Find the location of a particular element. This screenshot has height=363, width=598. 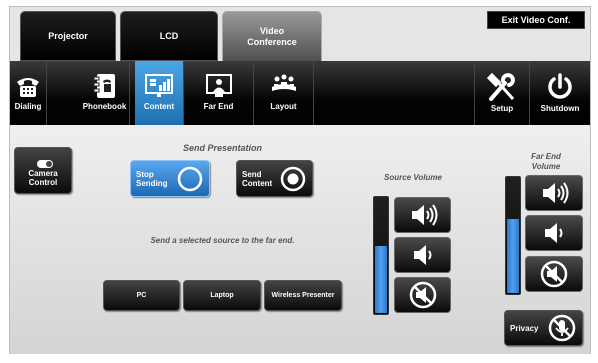

source-volume-slider is located at coordinates (381, 255).